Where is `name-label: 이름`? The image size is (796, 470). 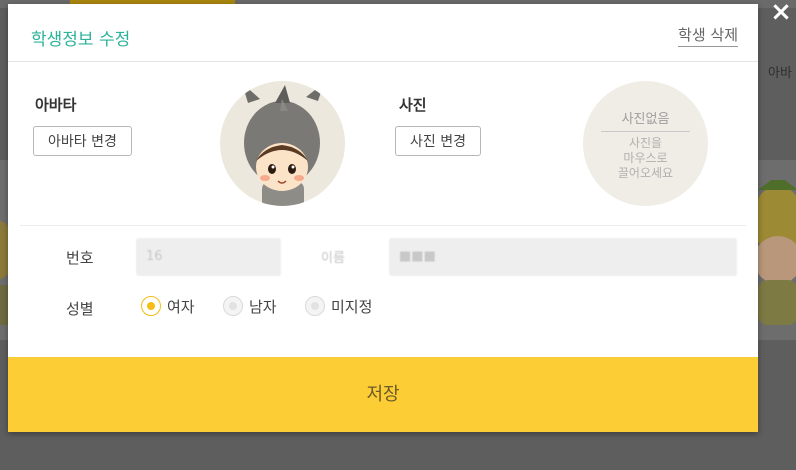
name-label: 이름 is located at coordinates (333, 258).